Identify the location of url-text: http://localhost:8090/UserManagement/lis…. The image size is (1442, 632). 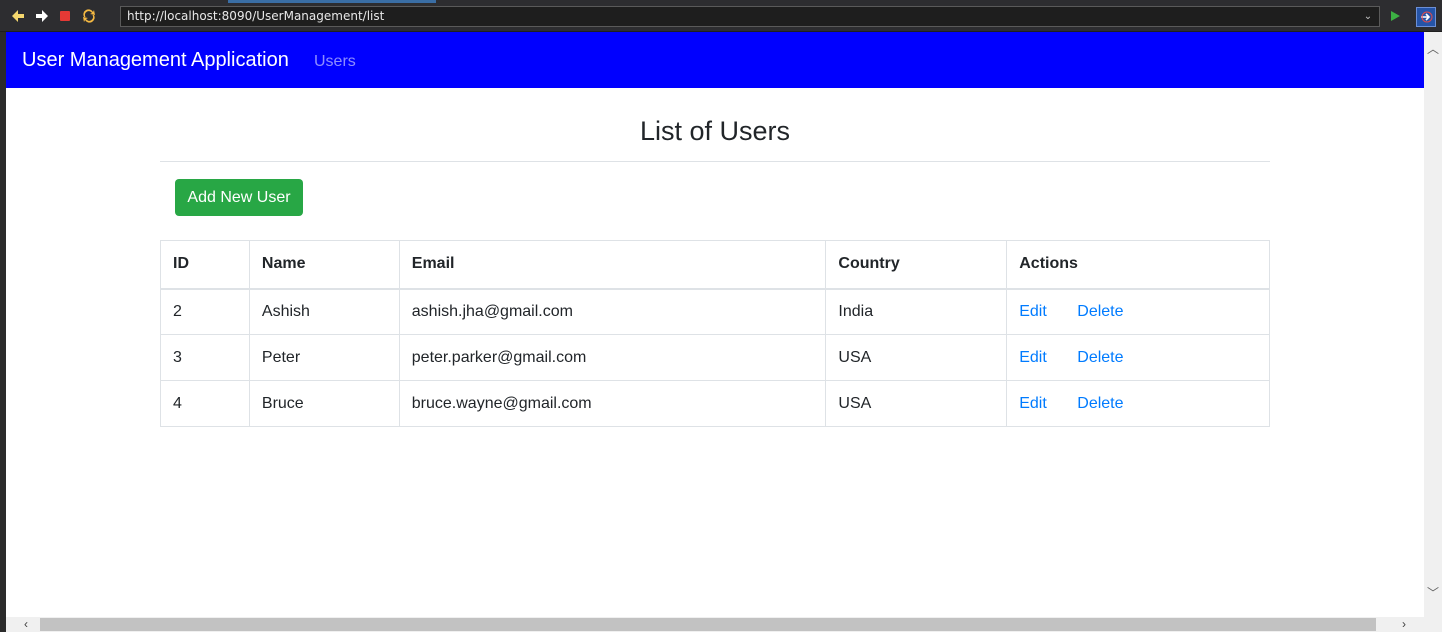
(256, 16).